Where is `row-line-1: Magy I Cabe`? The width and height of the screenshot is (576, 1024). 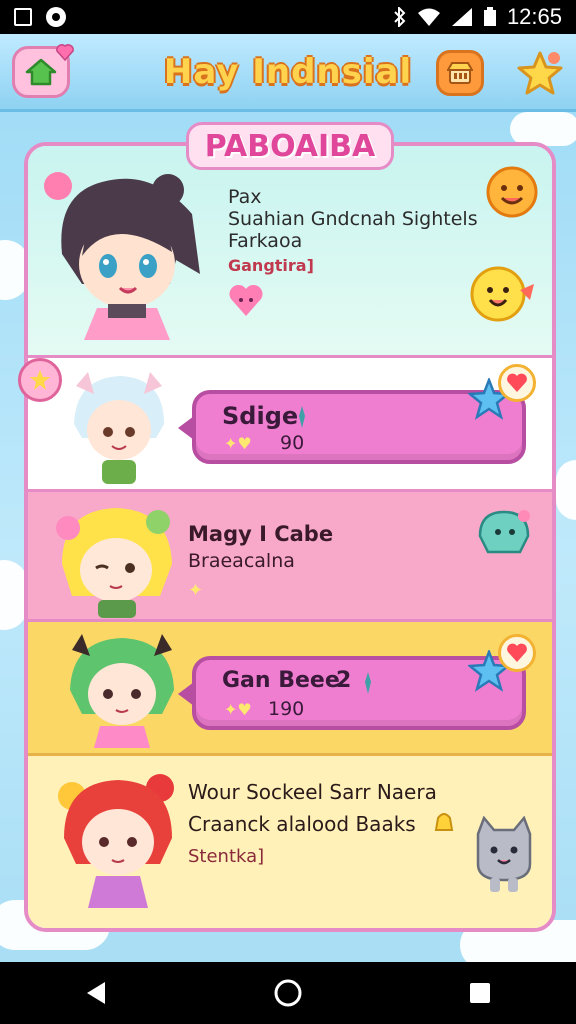 row-line-1: Magy I Cabe is located at coordinates (261, 534).